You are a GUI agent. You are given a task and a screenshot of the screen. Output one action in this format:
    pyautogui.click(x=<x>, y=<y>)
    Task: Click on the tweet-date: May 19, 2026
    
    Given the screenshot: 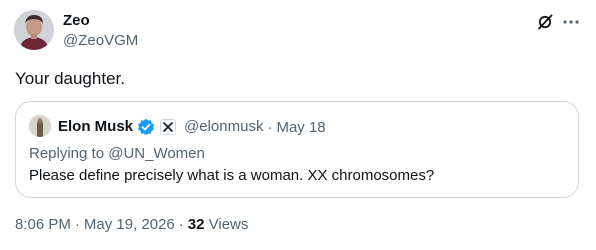 What is the action you would take?
    pyautogui.click(x=129, y=224)
    